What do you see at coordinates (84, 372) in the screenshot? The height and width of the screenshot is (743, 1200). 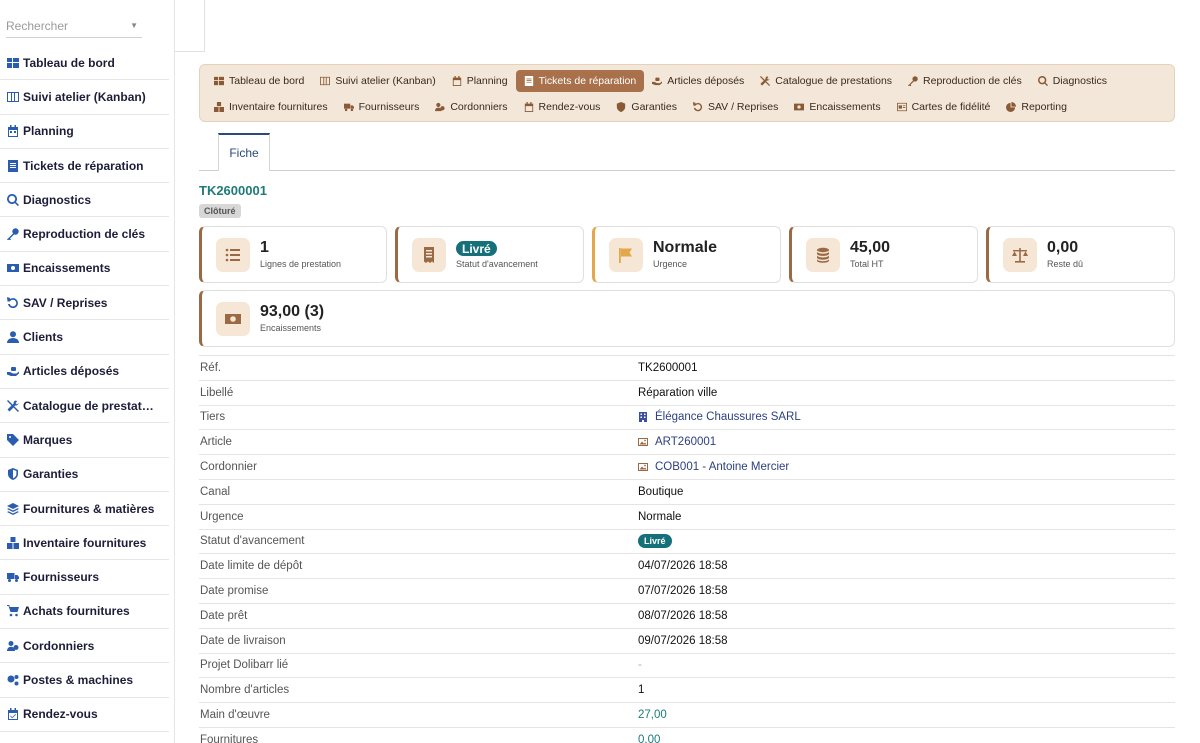 I see `sidebar-item-articles: Articles déposés` at bounding box center [84, 372].